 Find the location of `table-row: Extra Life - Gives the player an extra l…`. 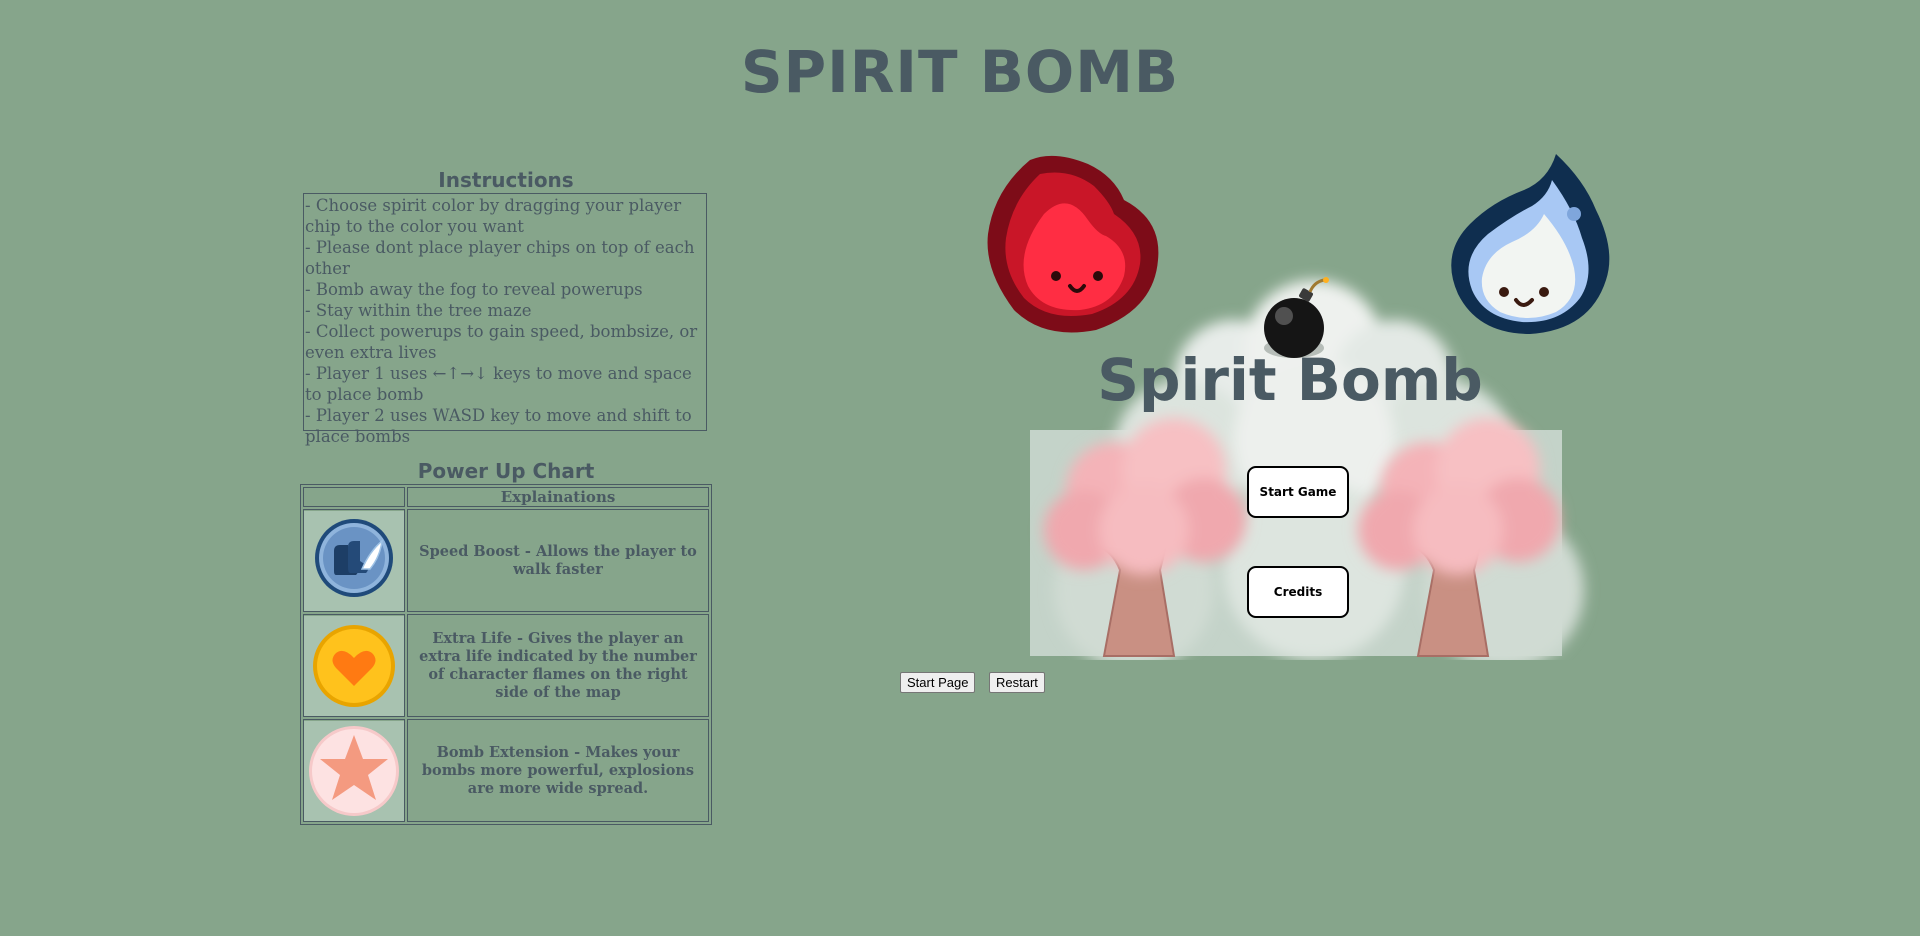

table-row: Extra Life - Gives the player an extra l… is located at coordinates (506, 665).